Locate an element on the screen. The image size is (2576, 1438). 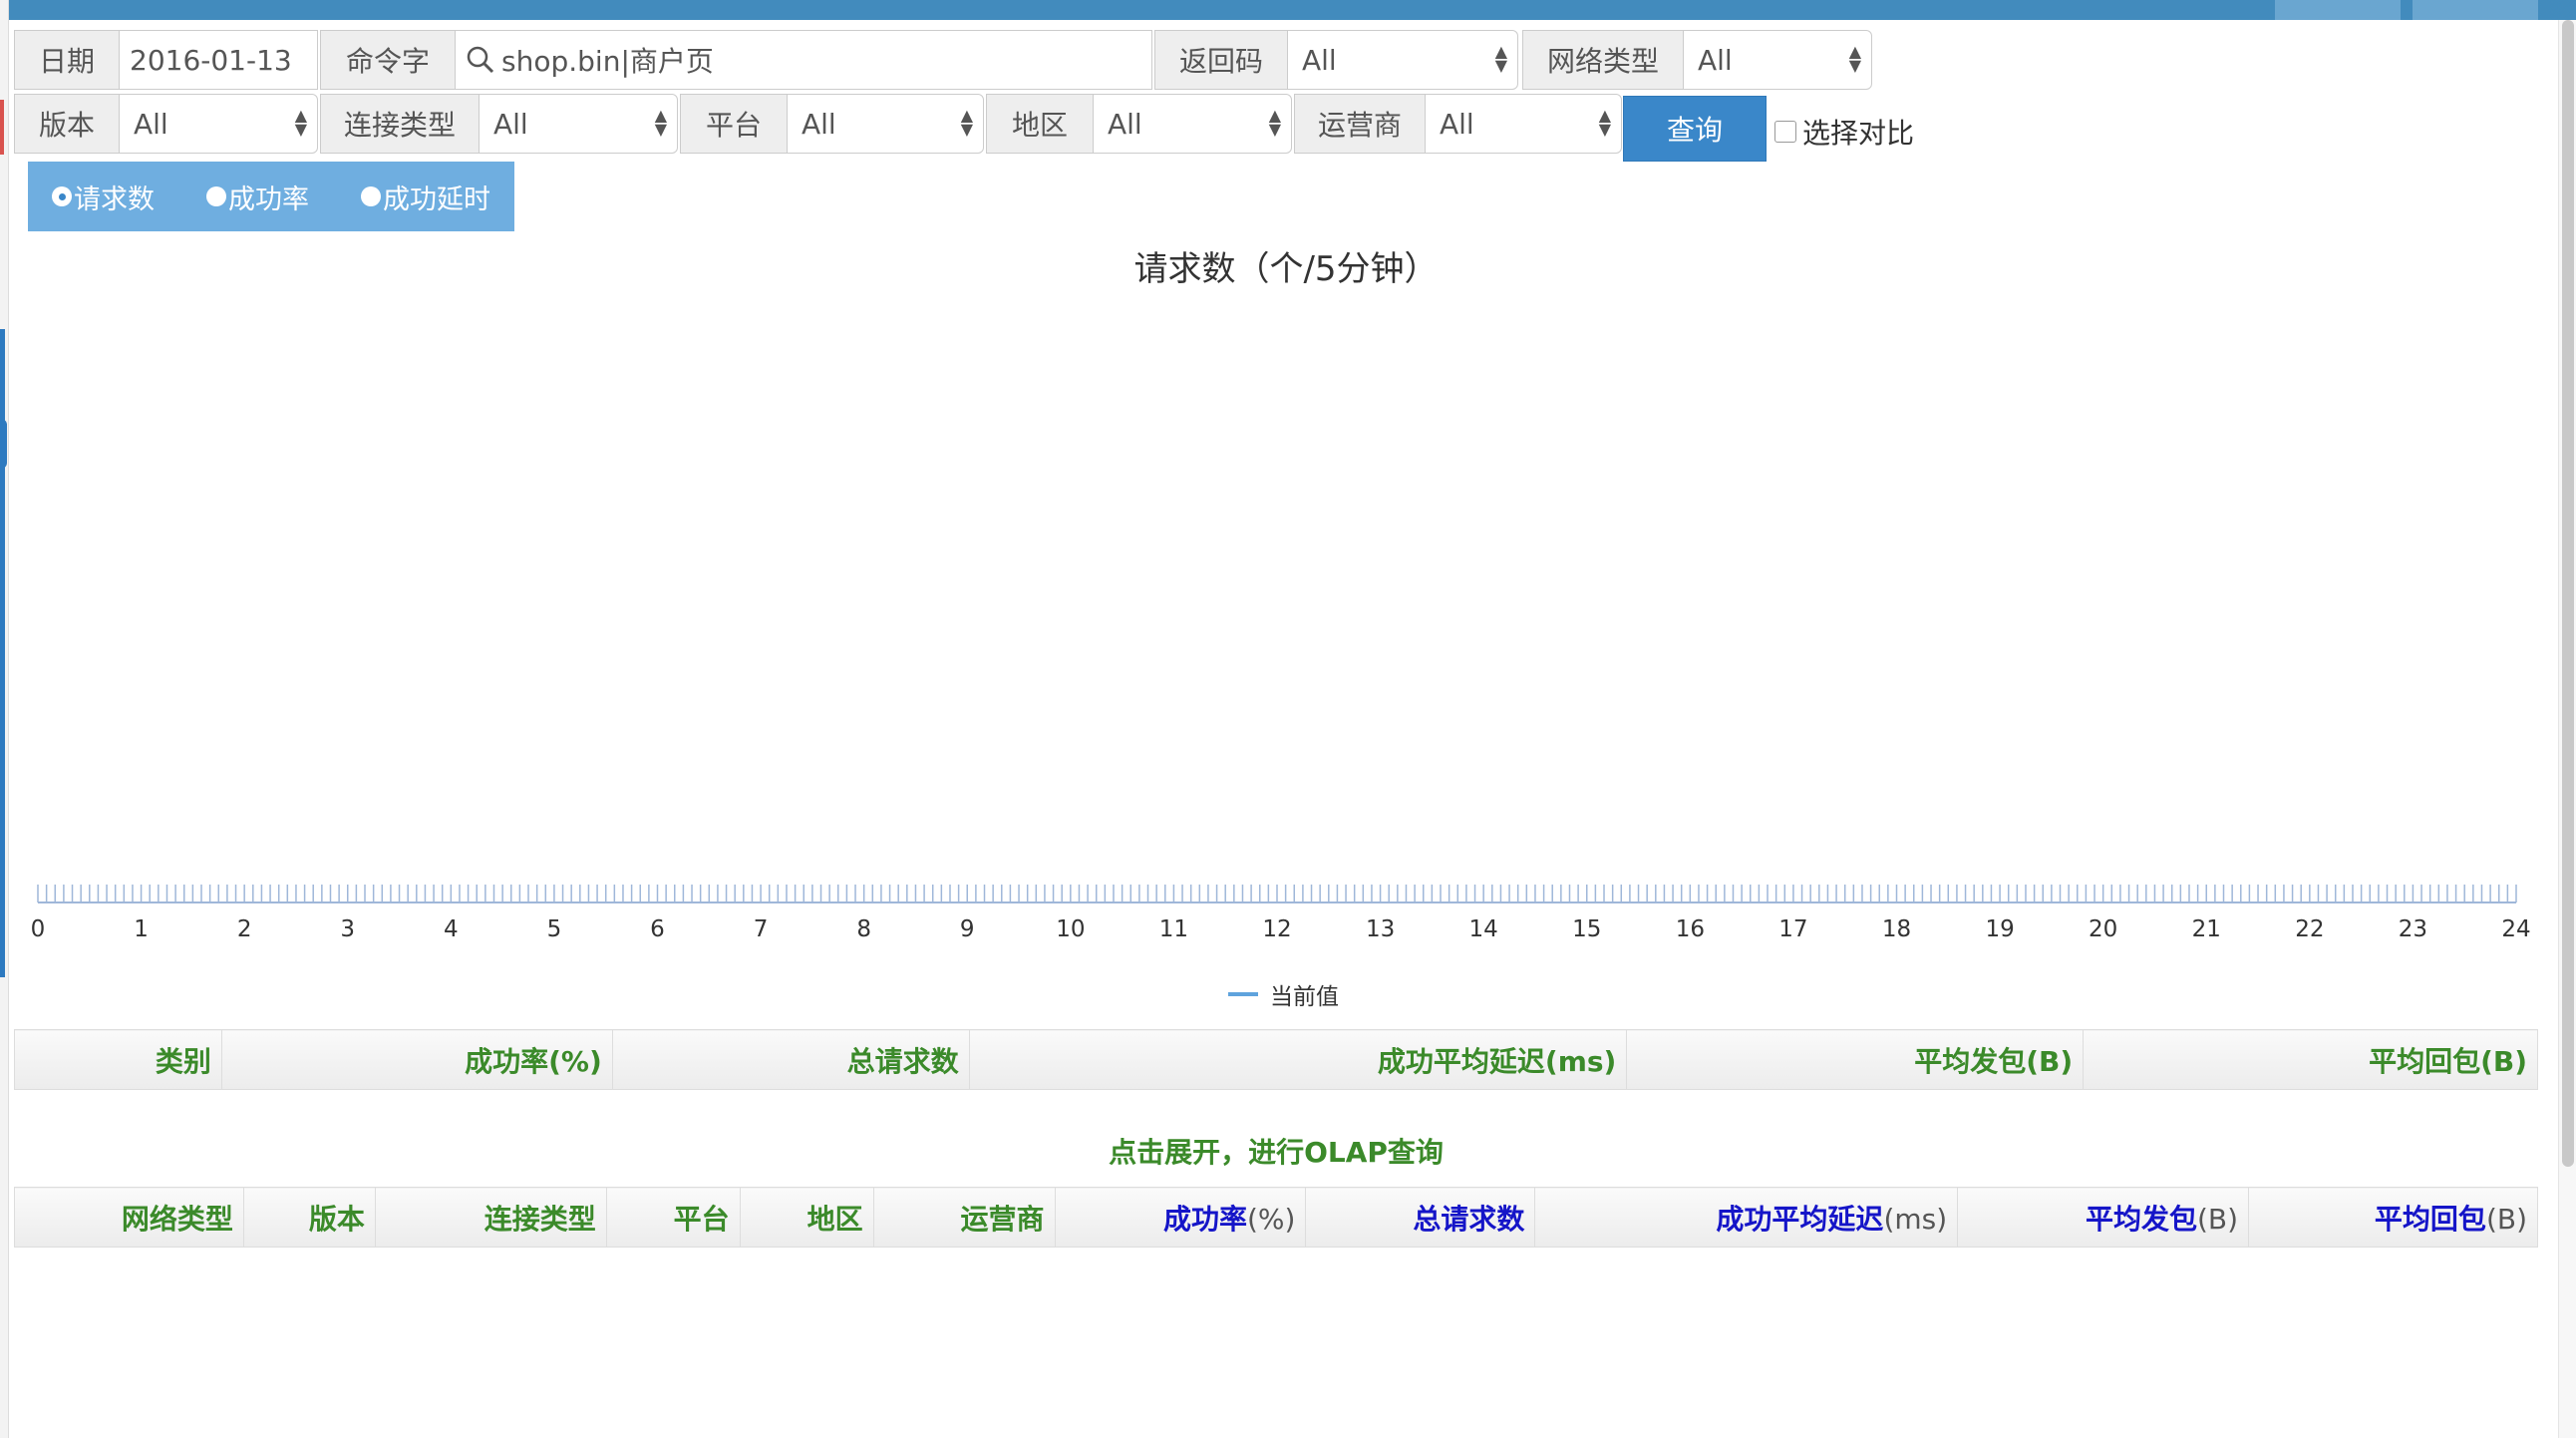
header-unit: (ms) is located at coordinates (1915, 1219).